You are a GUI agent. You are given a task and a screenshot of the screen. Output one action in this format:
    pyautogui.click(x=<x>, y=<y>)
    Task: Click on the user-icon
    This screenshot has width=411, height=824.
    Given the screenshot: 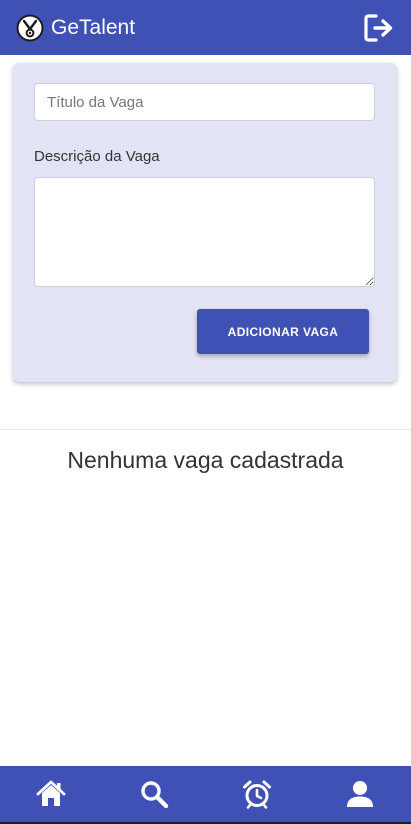 What is the action you would take?
    pyautogui.click(x=359, y=794)
    